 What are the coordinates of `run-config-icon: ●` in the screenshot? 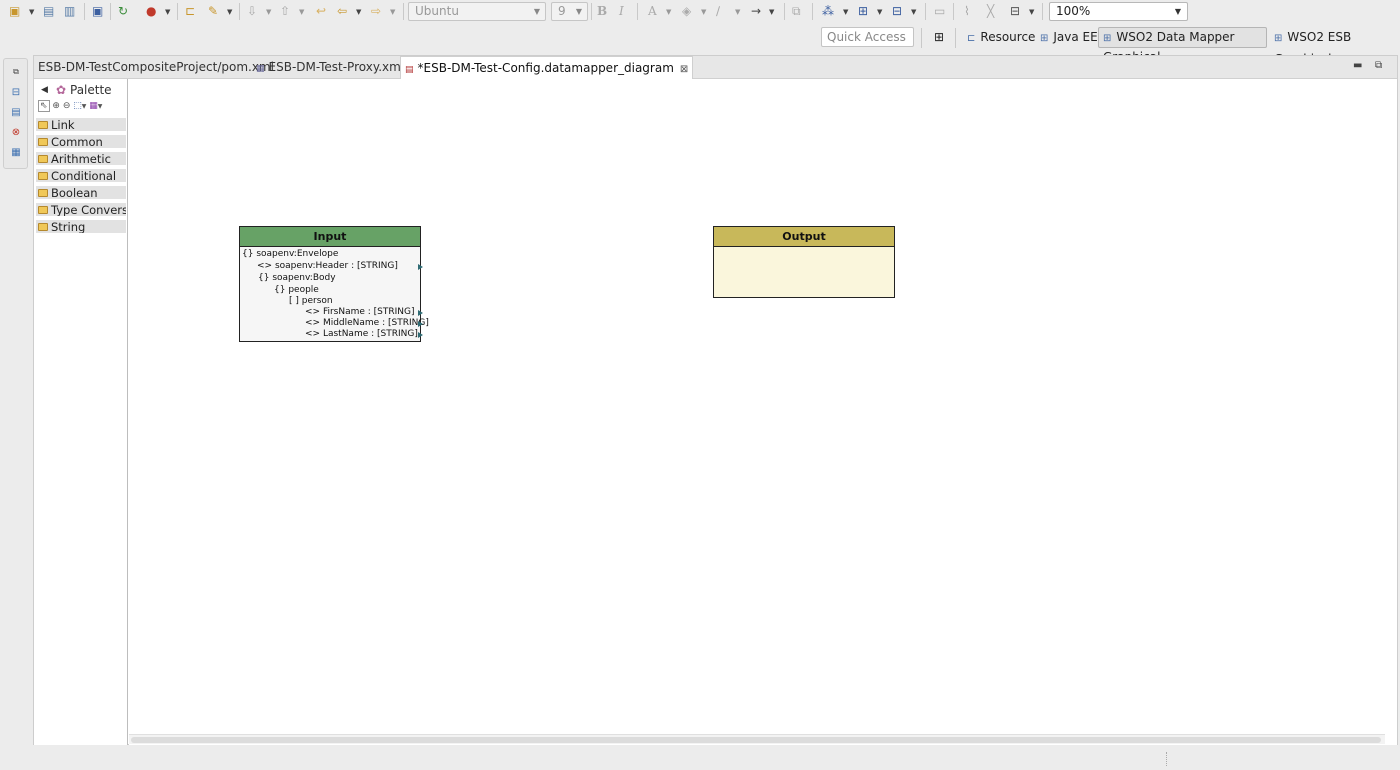 It's located at (151, 11).